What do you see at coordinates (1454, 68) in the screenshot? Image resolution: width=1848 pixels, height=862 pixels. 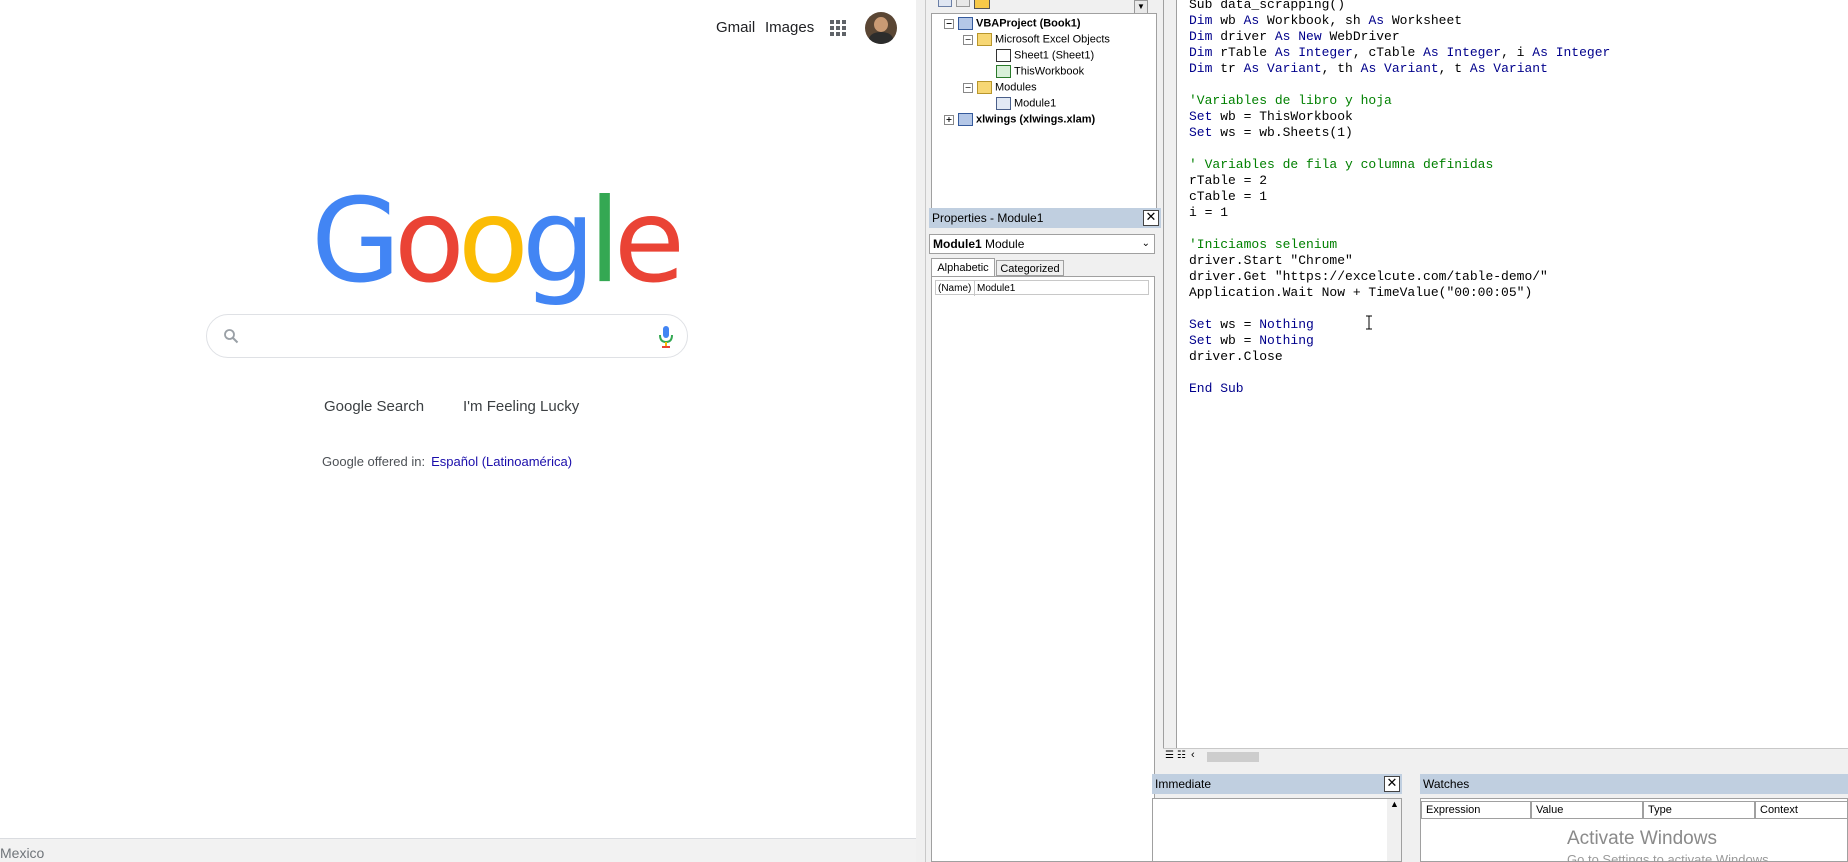 I see `code-token: , t` at bounding box center [1454, 68].